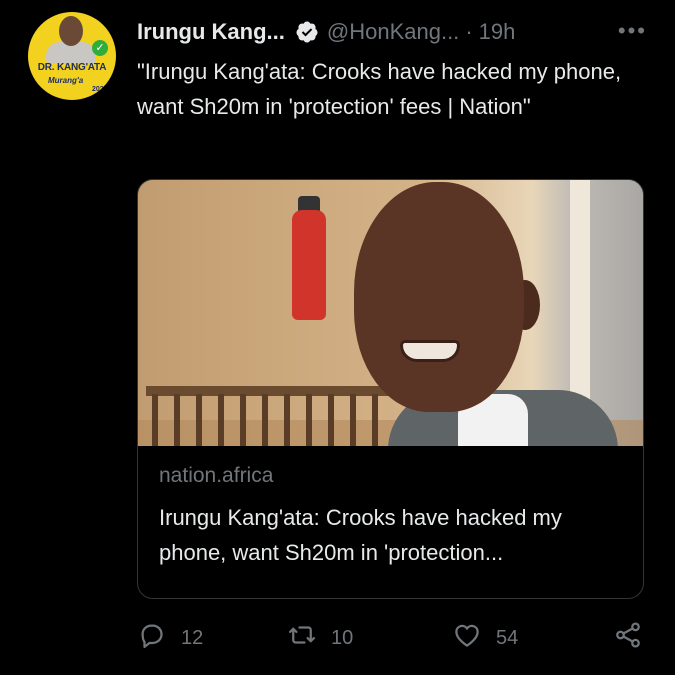  Describe the element at coordinates (392, 638) in the screenshot. I see `tweet-actions: 12 10 54` at that location.